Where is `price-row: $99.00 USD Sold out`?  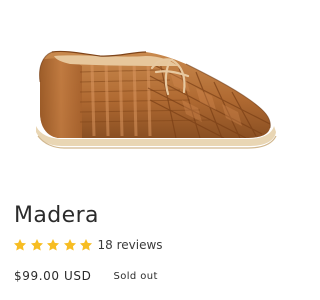 price-row: $99.00 USD Sold out is located at coordinates (86, 276).